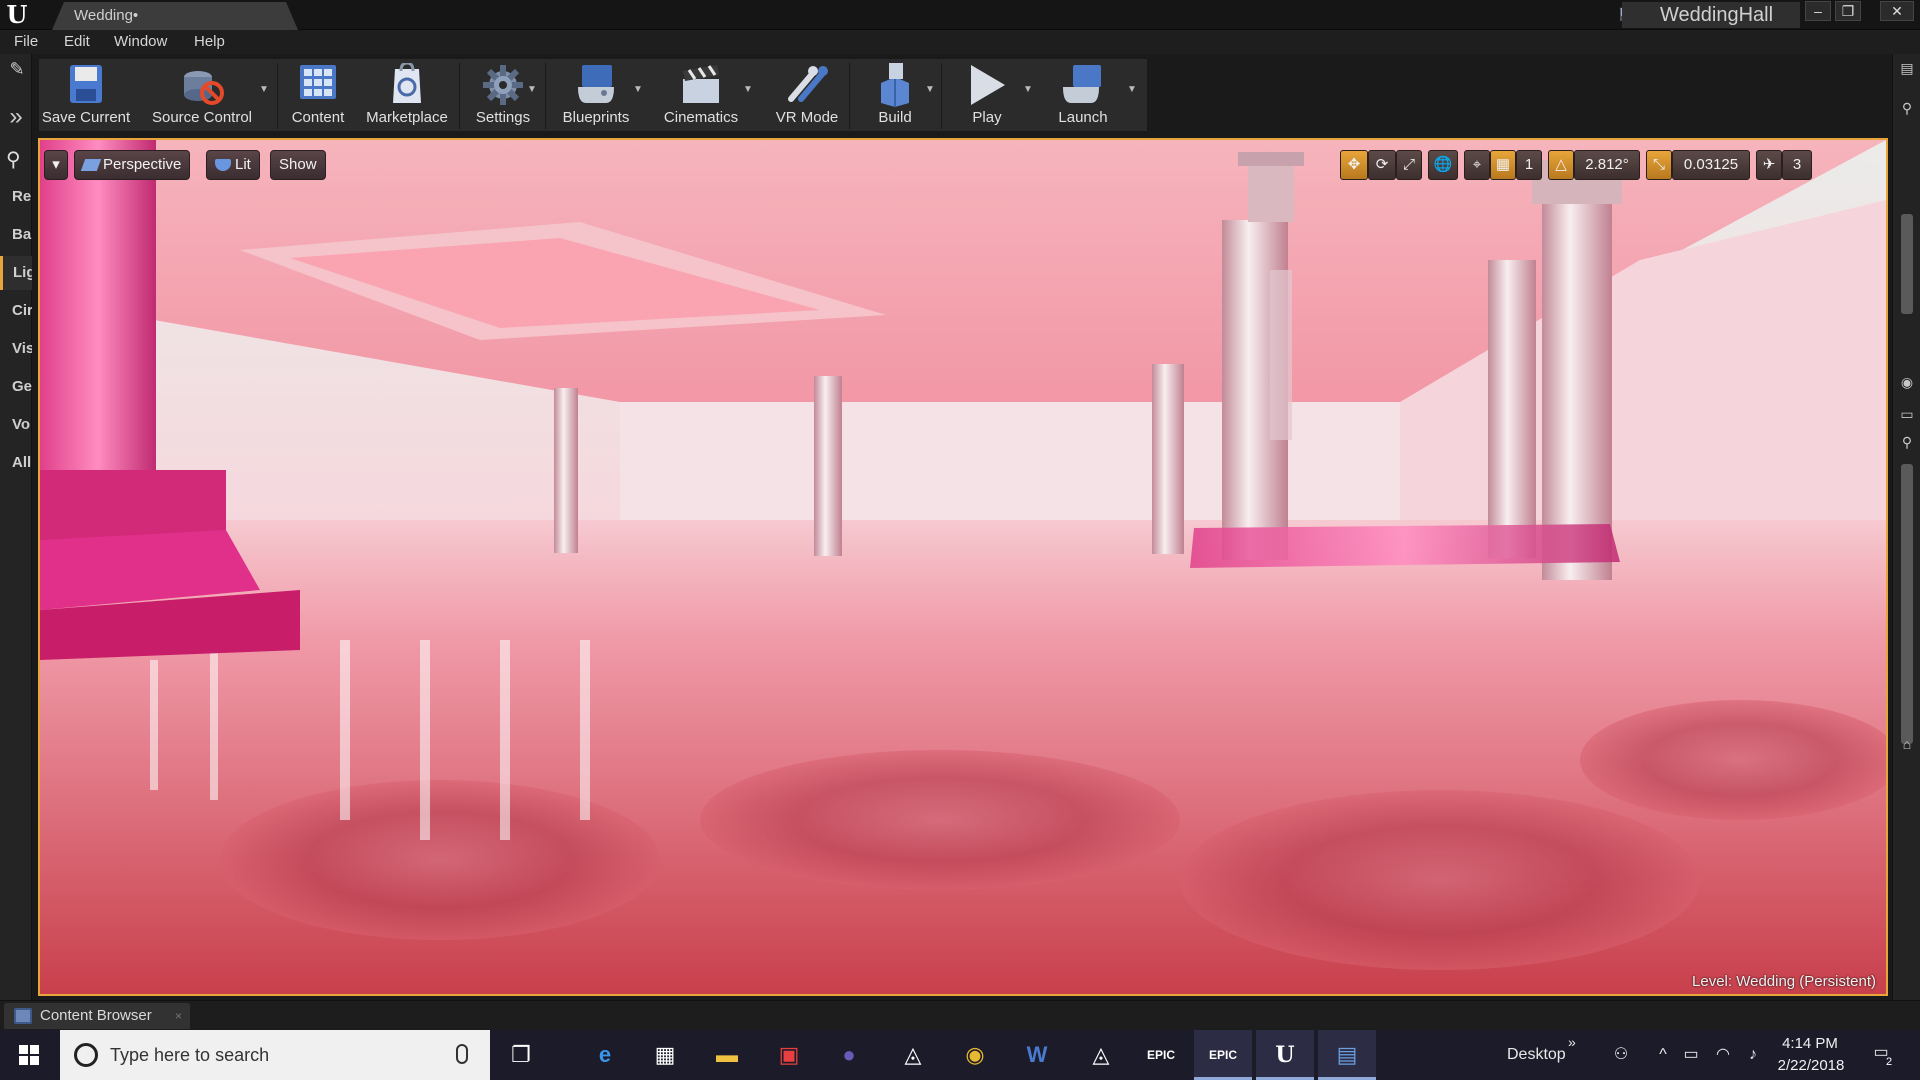 The image size is (1920, 1080). I want to click on chevron-up-icon: ^, so click(1663, 1055).